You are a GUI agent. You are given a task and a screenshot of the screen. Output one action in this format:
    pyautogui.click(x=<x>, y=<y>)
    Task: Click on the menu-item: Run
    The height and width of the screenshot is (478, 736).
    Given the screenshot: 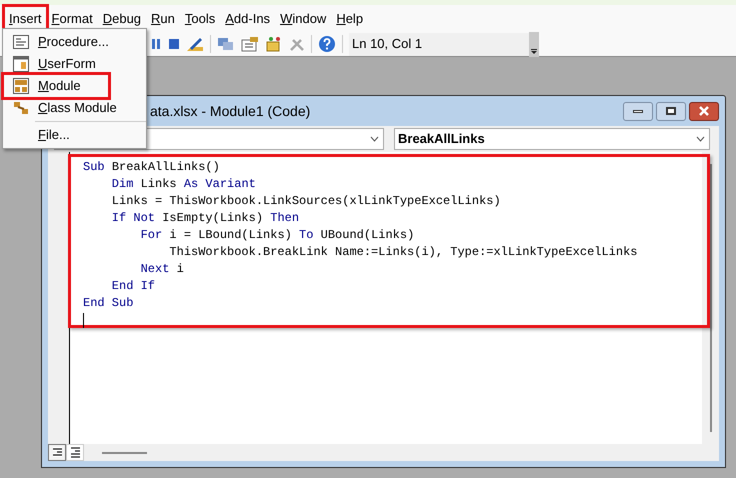 What is the action you would take?
    pyautogui.click(x=163, y=18)
    